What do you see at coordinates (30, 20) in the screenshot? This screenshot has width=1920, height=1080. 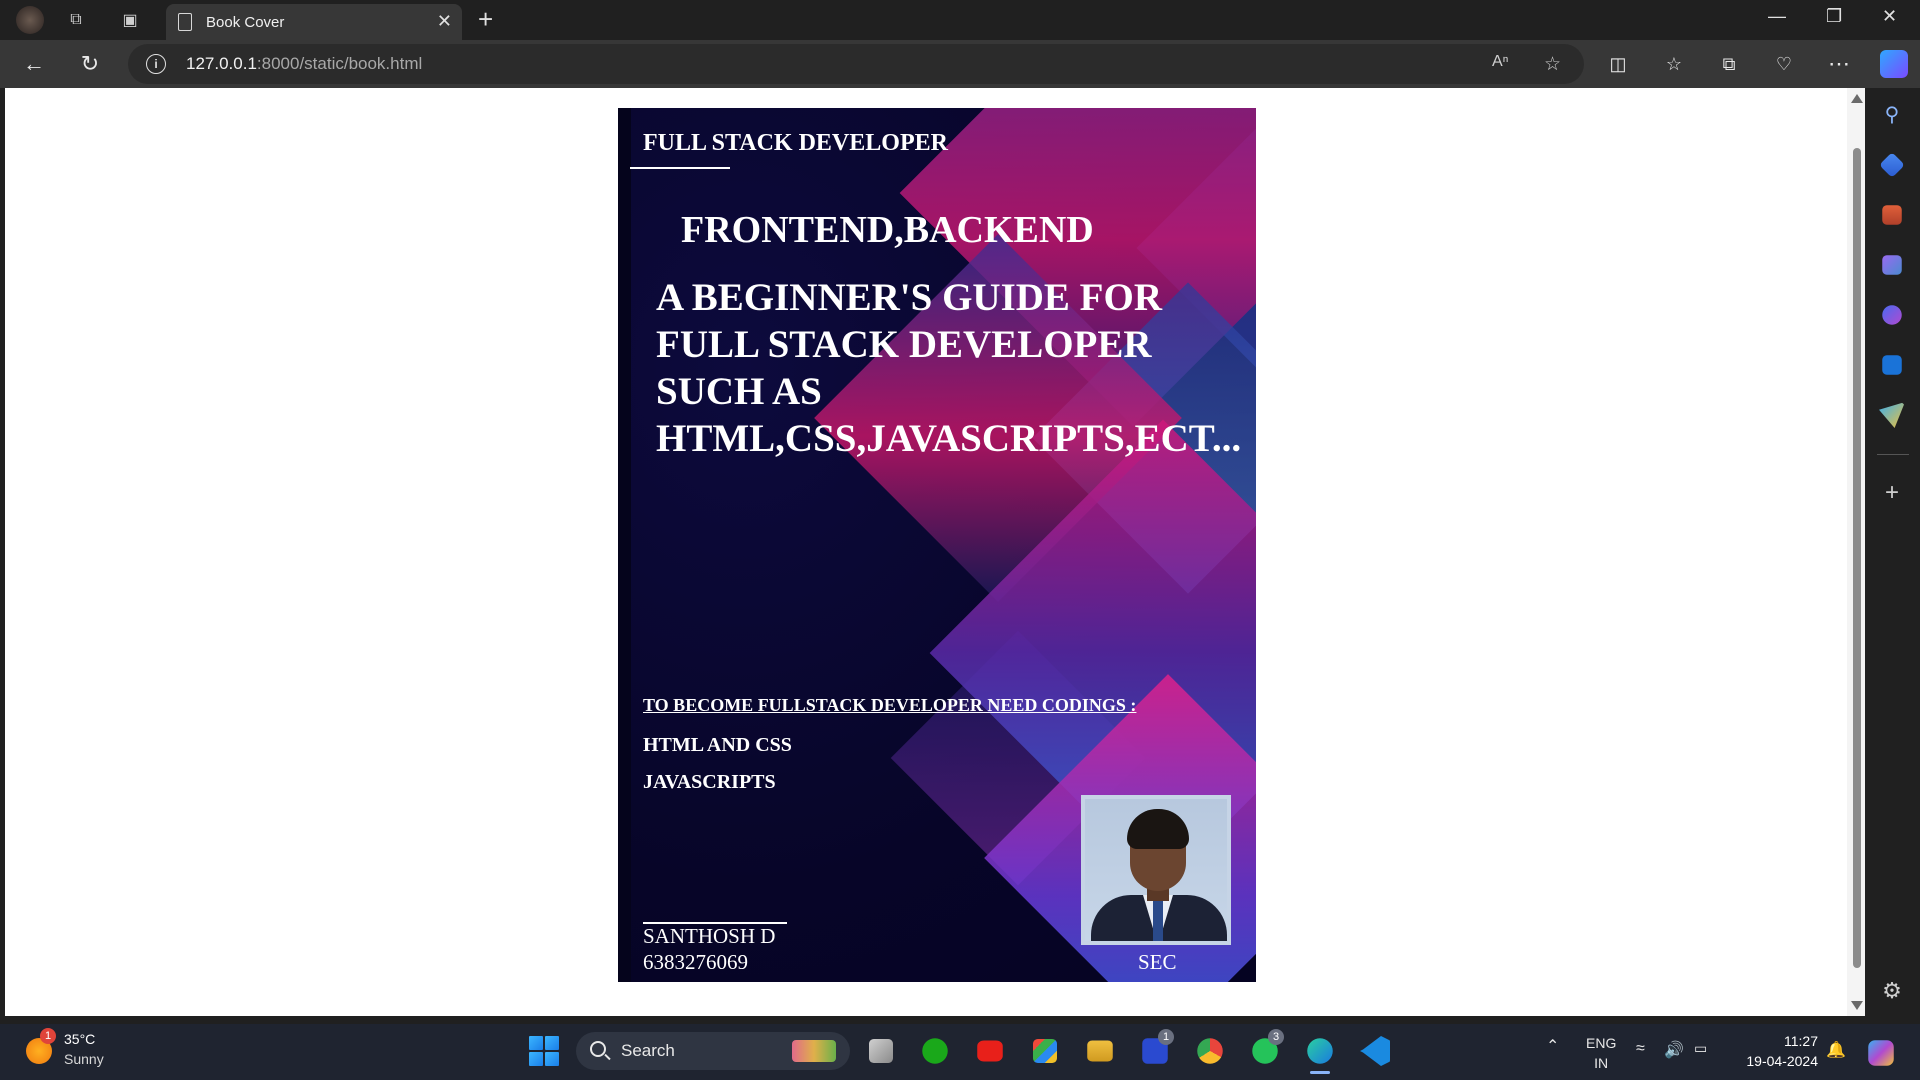 I see `profile-avatar` at bounding box center [30, 20].